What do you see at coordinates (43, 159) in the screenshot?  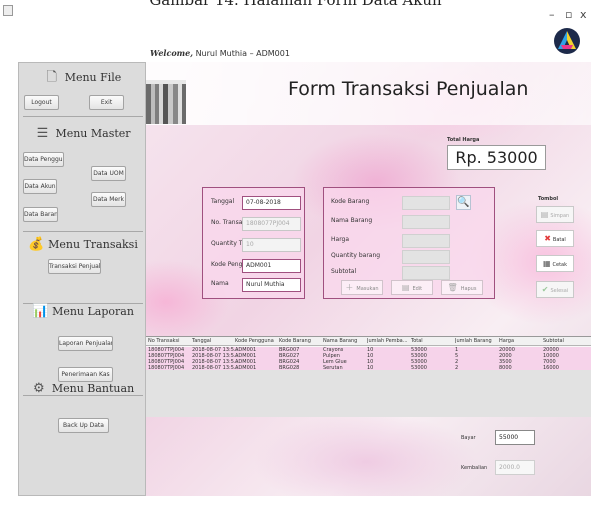 I see `data-pengguna-button: Data Pengguna` at bounding box center [43, 159].